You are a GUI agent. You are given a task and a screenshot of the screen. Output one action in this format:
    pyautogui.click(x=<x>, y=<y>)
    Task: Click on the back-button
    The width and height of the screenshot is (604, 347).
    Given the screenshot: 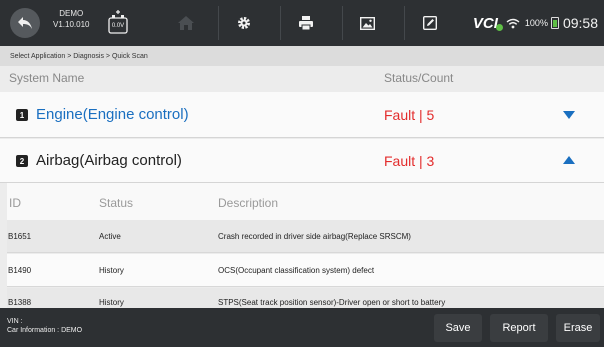 What is the action you would take?
    pyautogui.click(x=25, y=23)
    